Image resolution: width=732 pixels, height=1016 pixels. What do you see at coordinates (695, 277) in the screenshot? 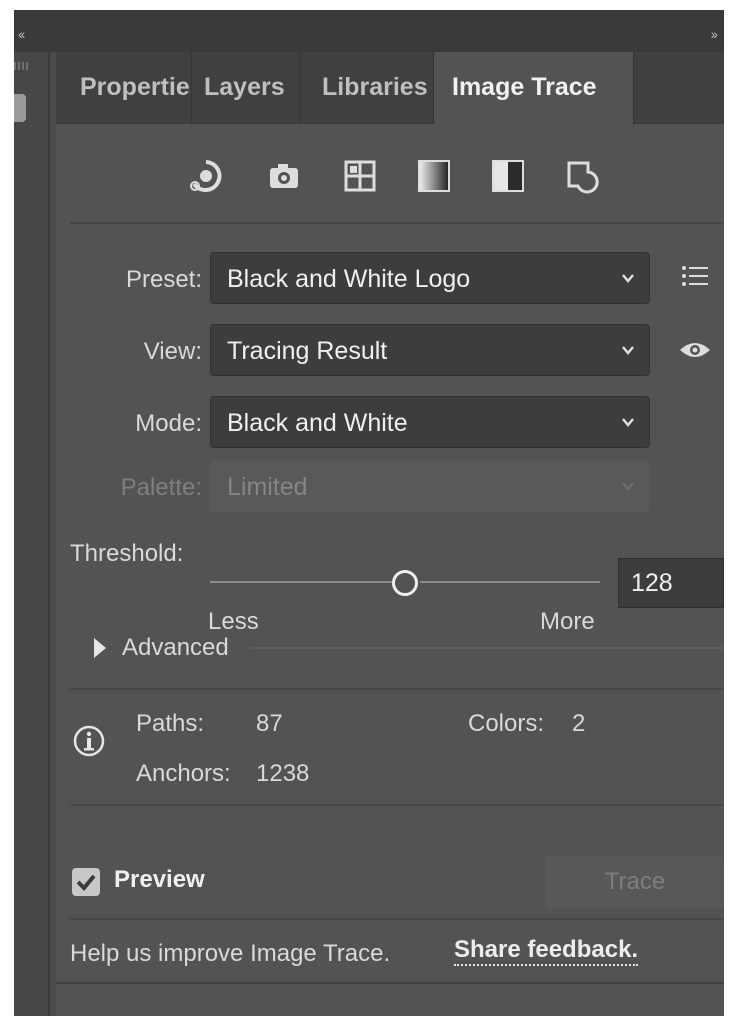
I see `preset-list-icon` at bounding box center [695, 277].